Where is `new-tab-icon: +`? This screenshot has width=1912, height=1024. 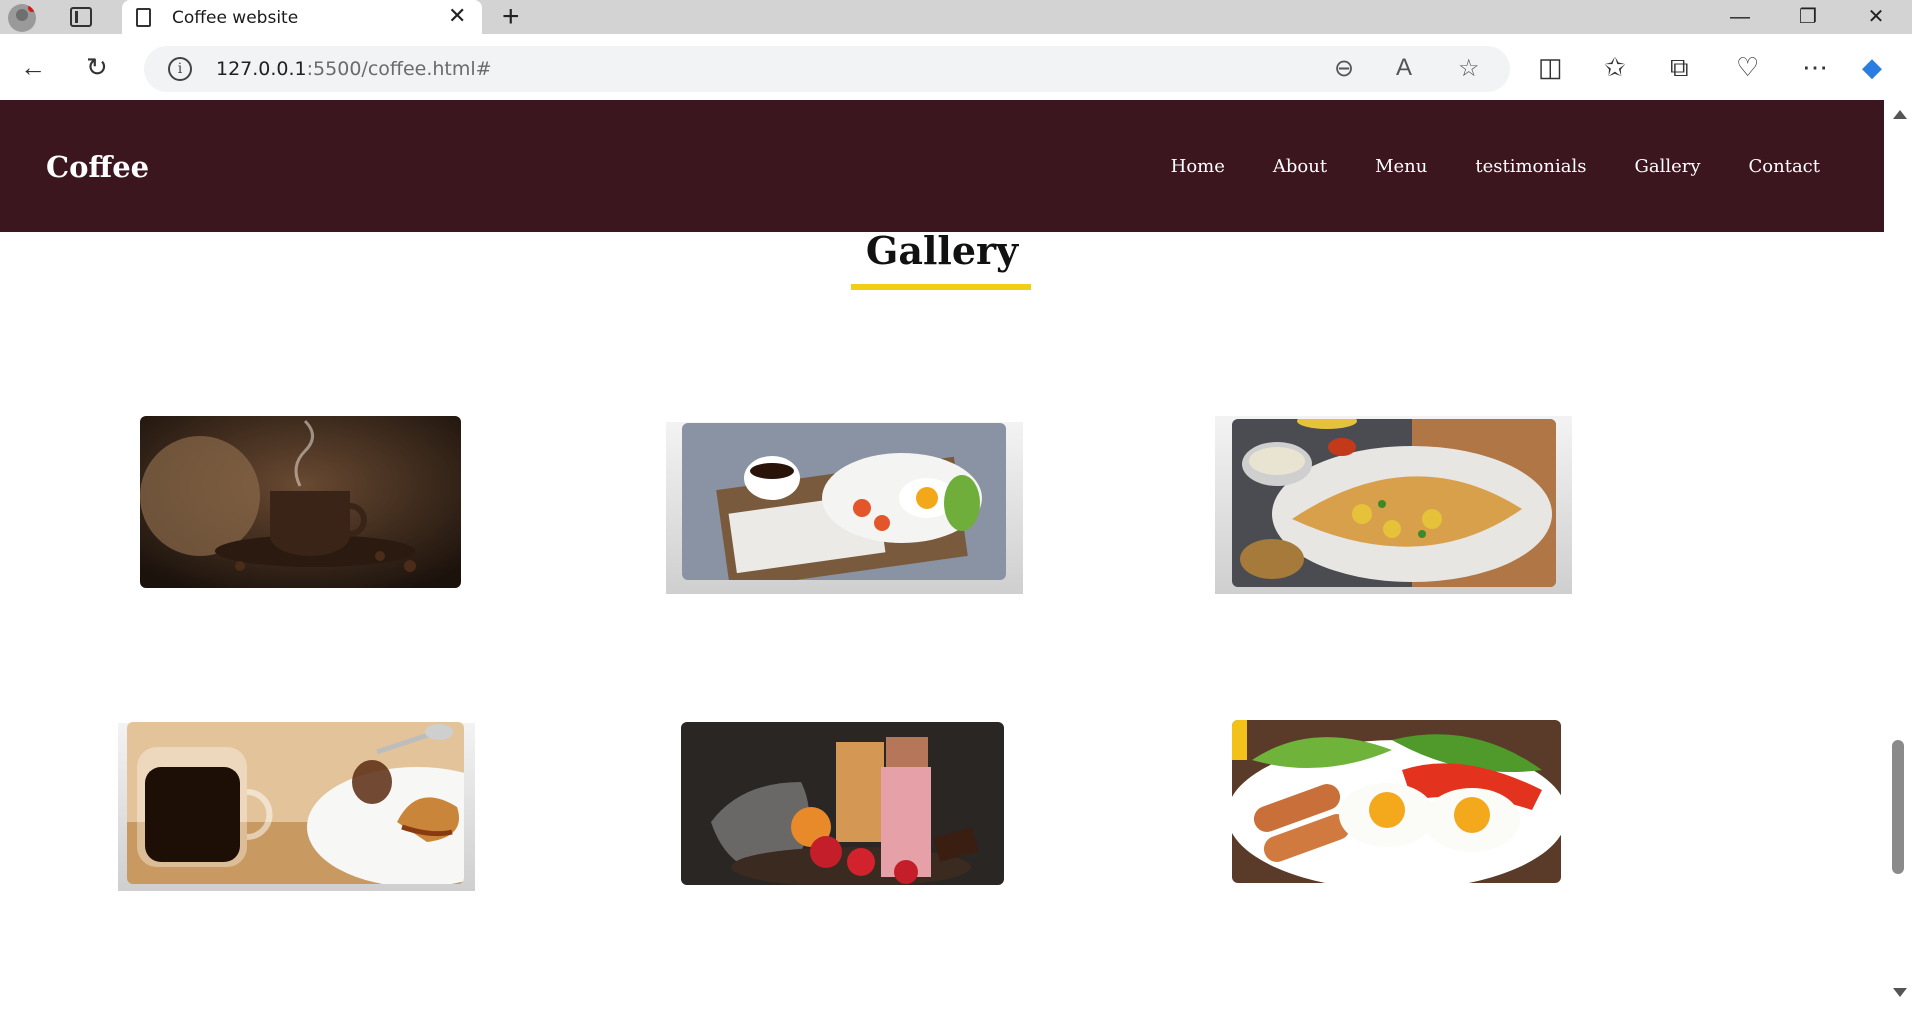
new-tab-icon: + is located at coordinates (511, 17).